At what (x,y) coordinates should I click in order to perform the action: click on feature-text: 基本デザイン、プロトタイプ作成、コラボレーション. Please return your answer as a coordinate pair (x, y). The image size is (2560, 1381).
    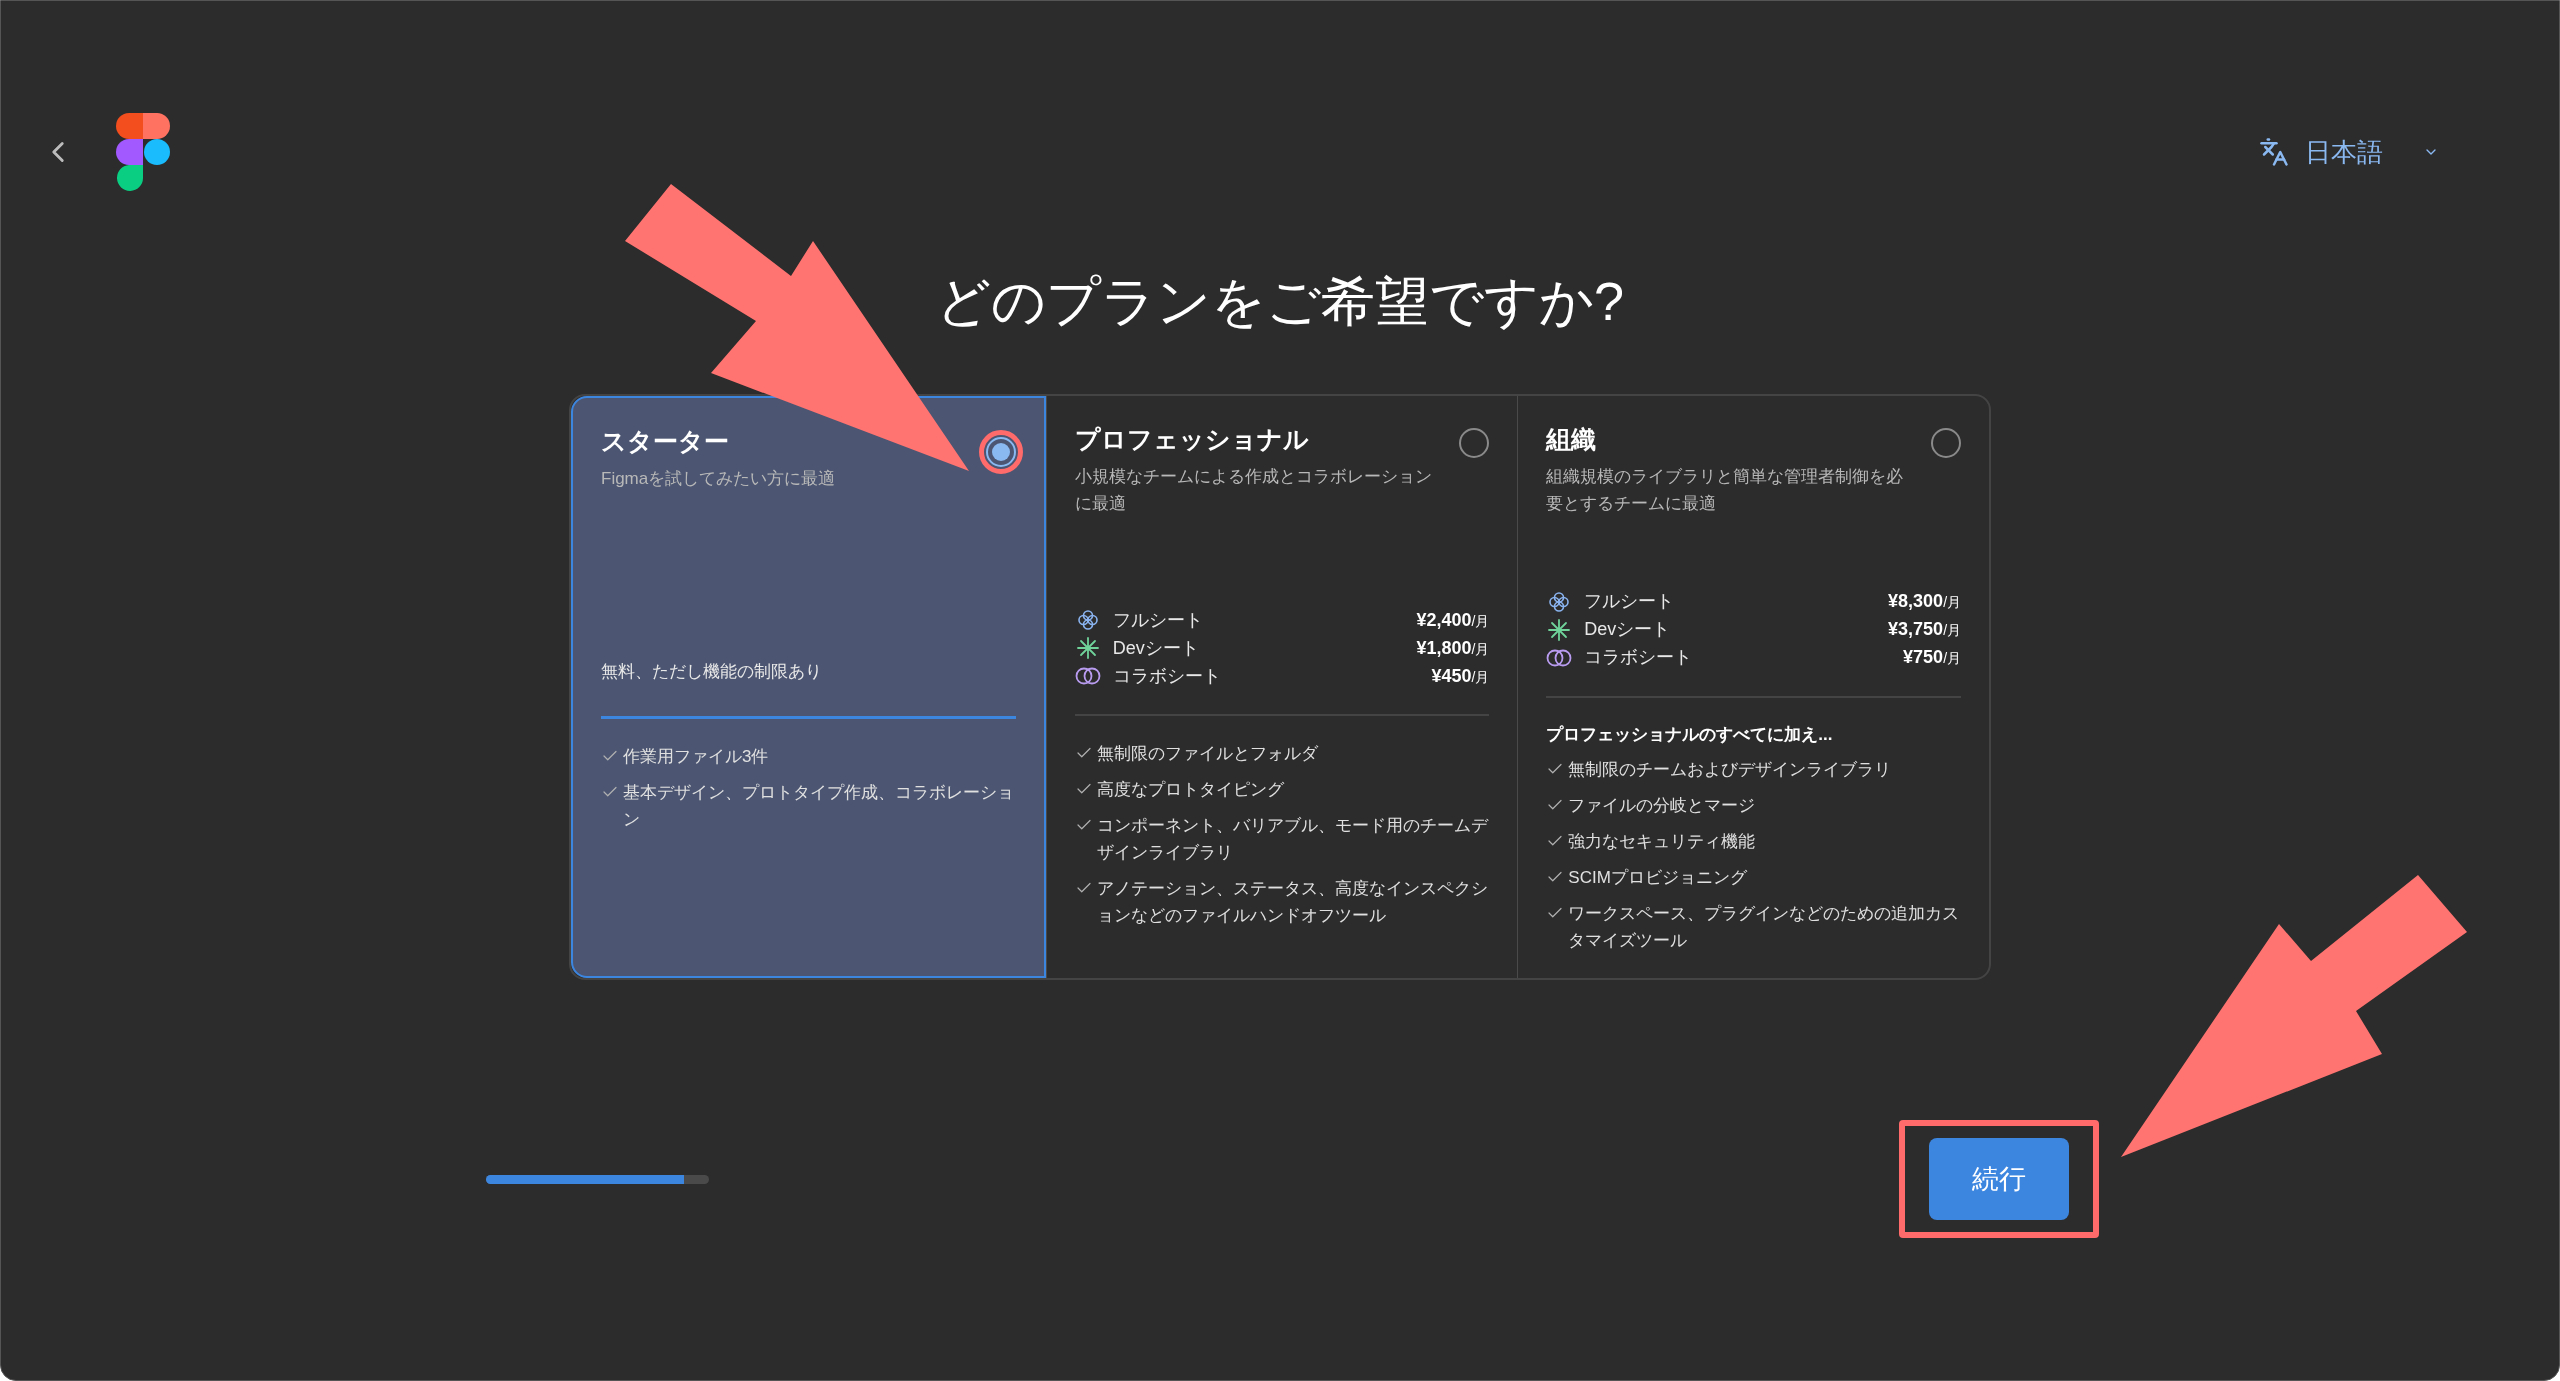
    Looking at the image, I should click on (819, 806).